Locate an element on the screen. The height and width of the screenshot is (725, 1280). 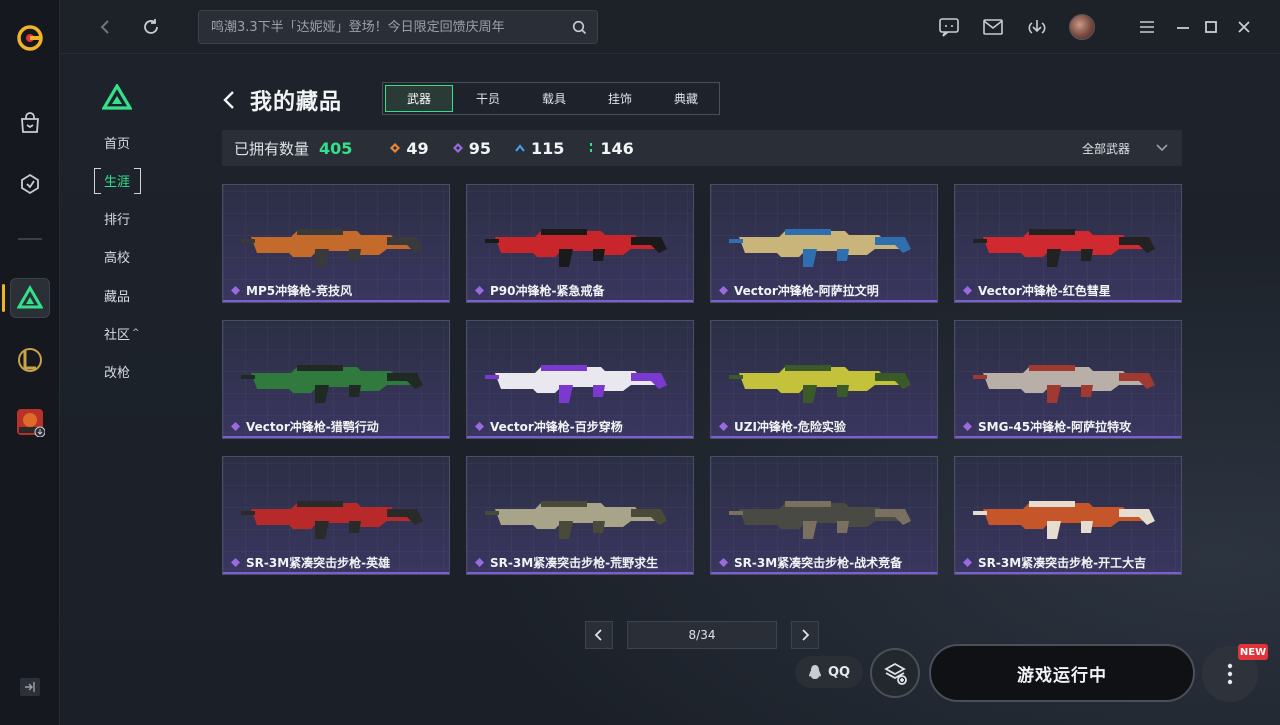
weapon-card: SR-3M紧凑突击步枪-荒野求生 is located at coordinates (580, 515).